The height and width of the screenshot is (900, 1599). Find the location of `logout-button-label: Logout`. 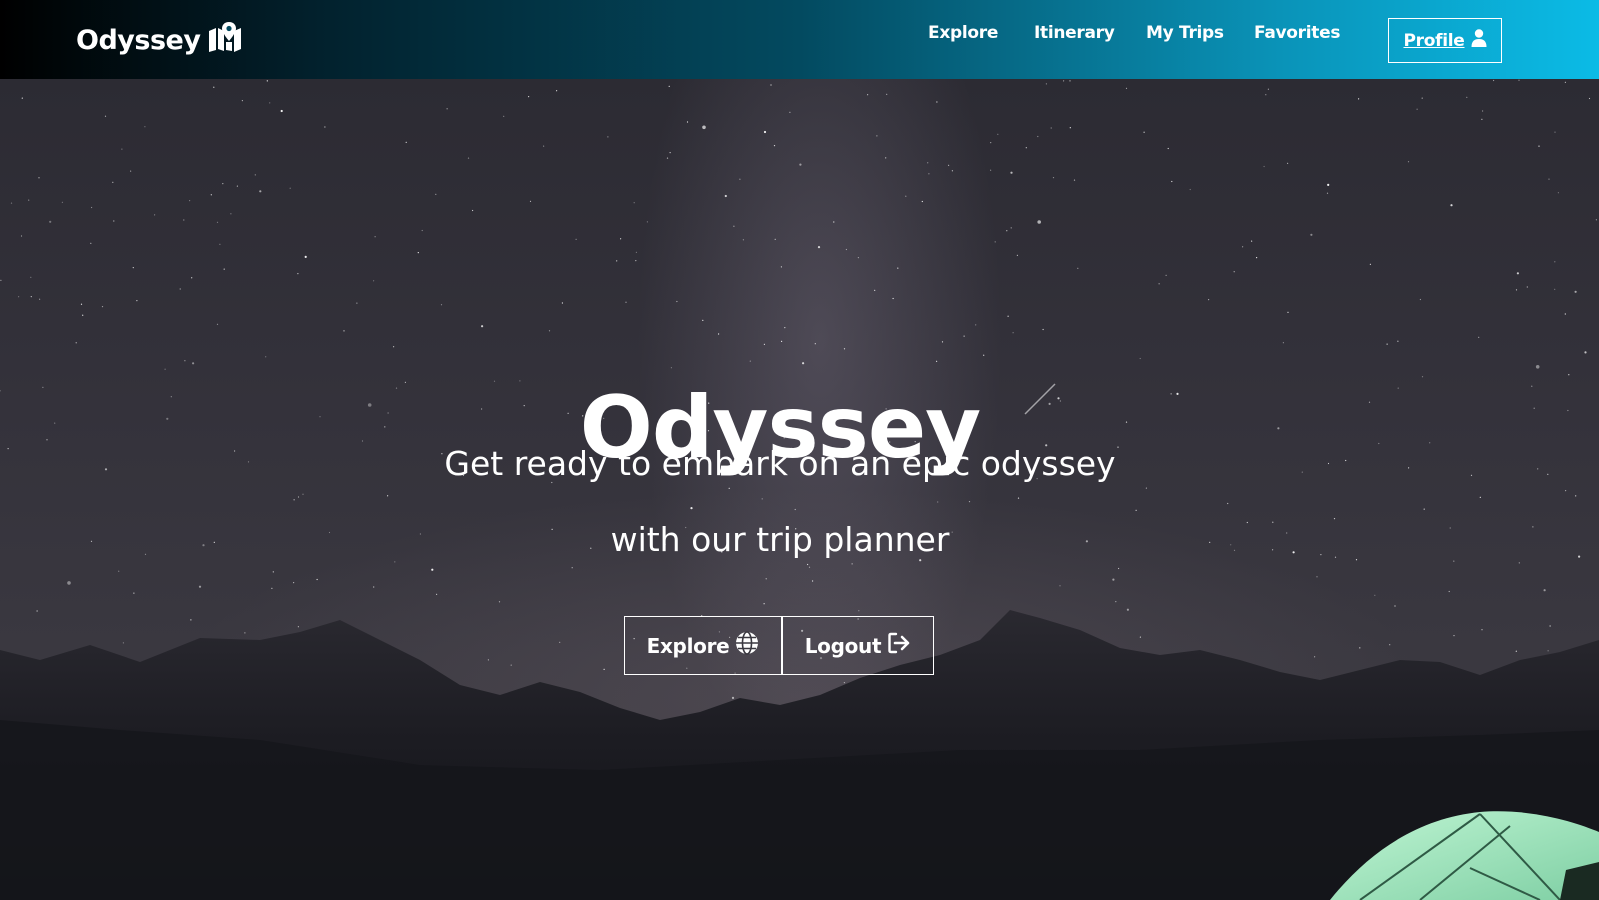

logout-button-label: Logout is located at coordinates (843, 645).